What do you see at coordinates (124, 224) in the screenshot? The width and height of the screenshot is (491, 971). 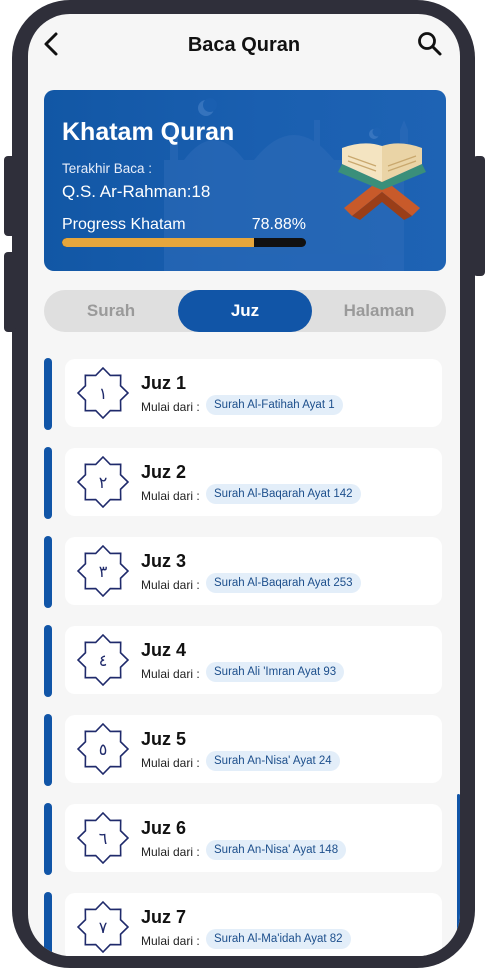 I see `progress-label: Progress Khatam` at bounding box center [124, 224].